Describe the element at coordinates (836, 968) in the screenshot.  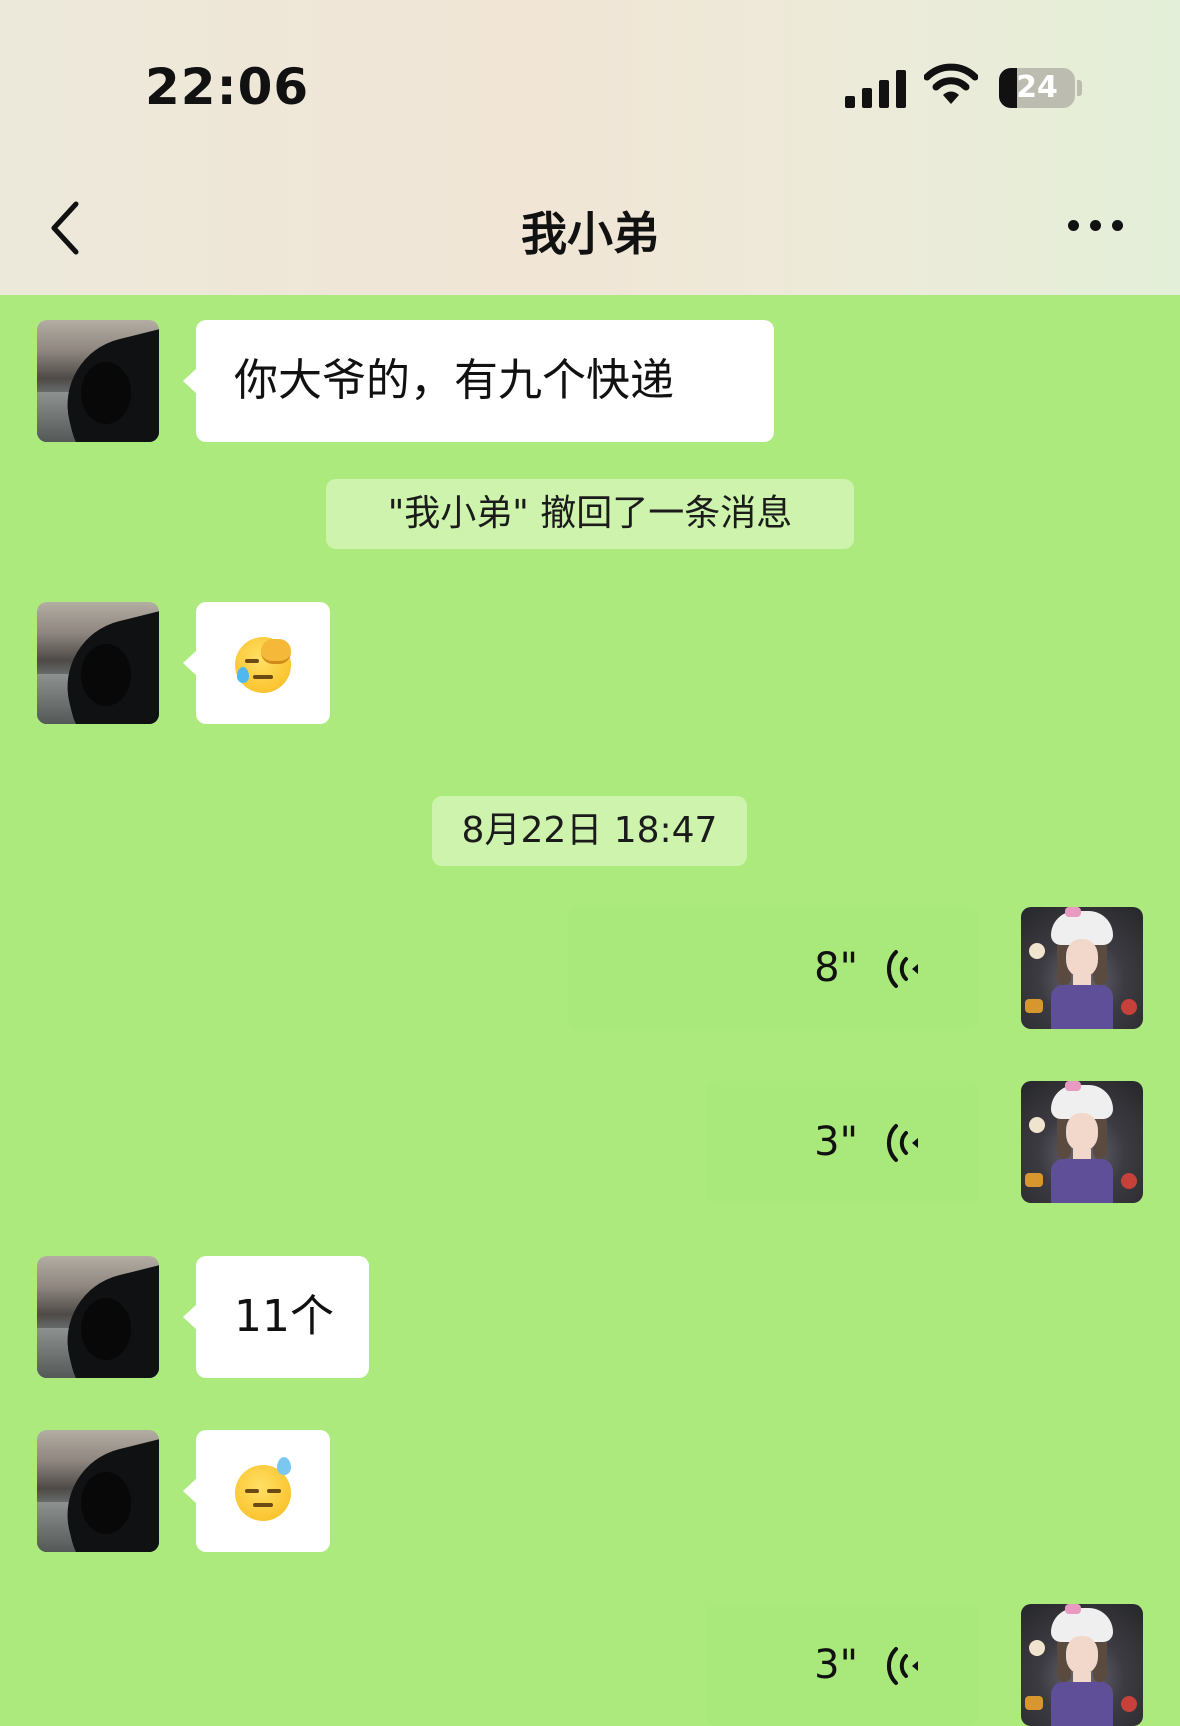
I see `voice-duration: 8"` at that location.